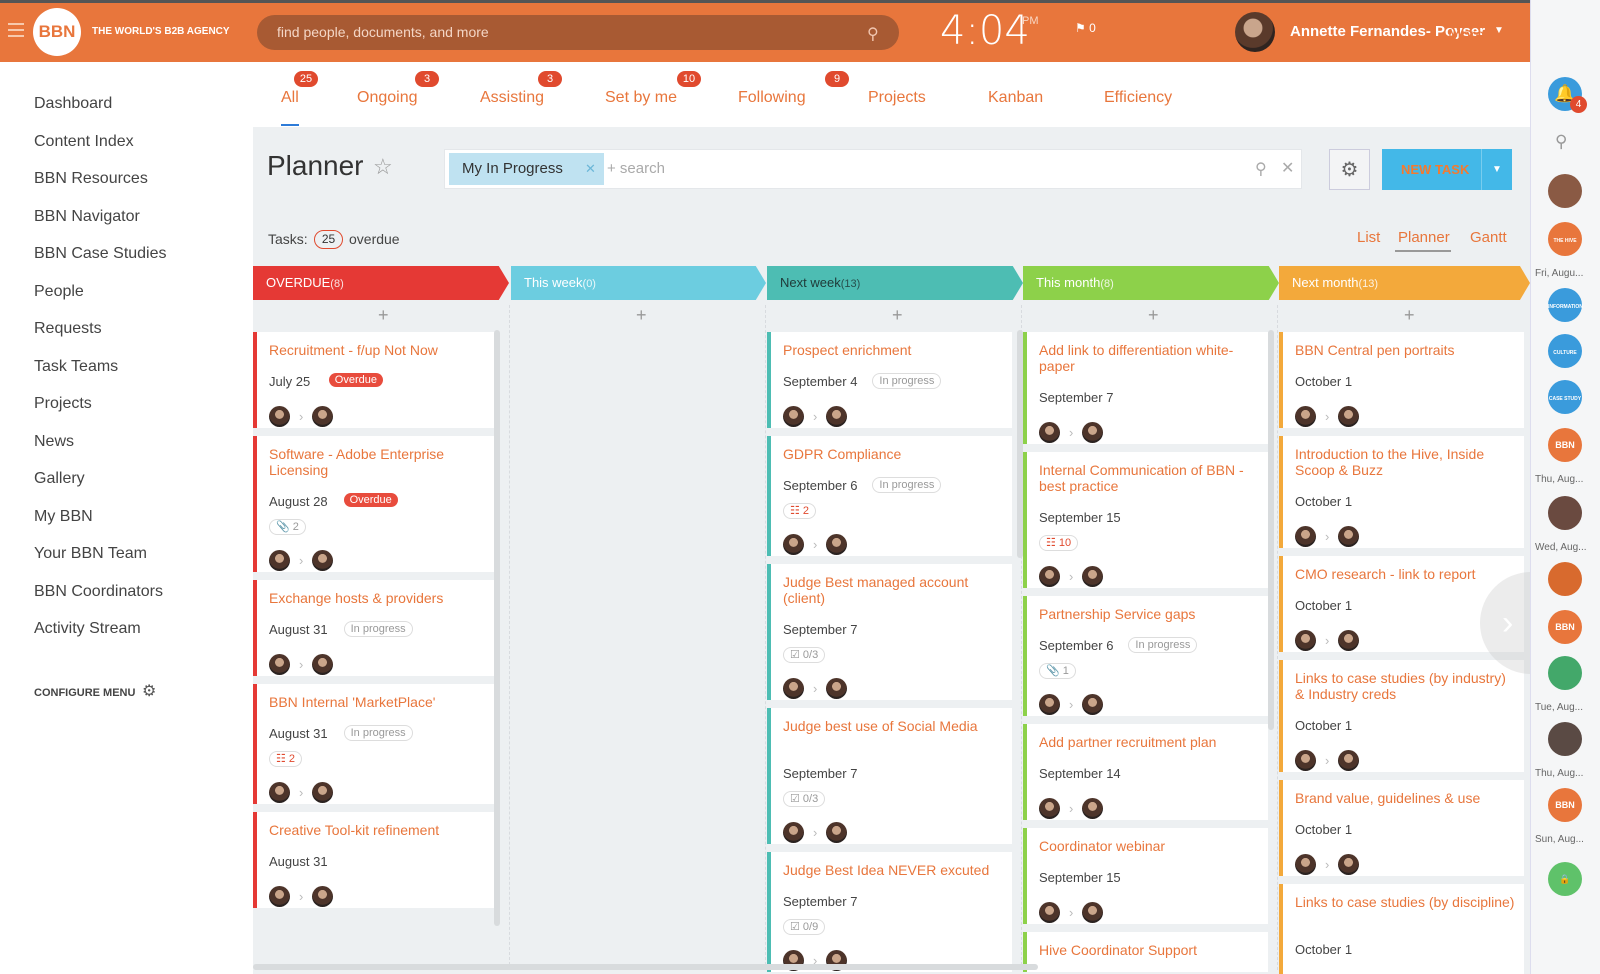 This screenshot has width=1600, height=974. Describe the element at coordinates (54, 442) in the screenshot. I see `sidebar-item: News` at that location.